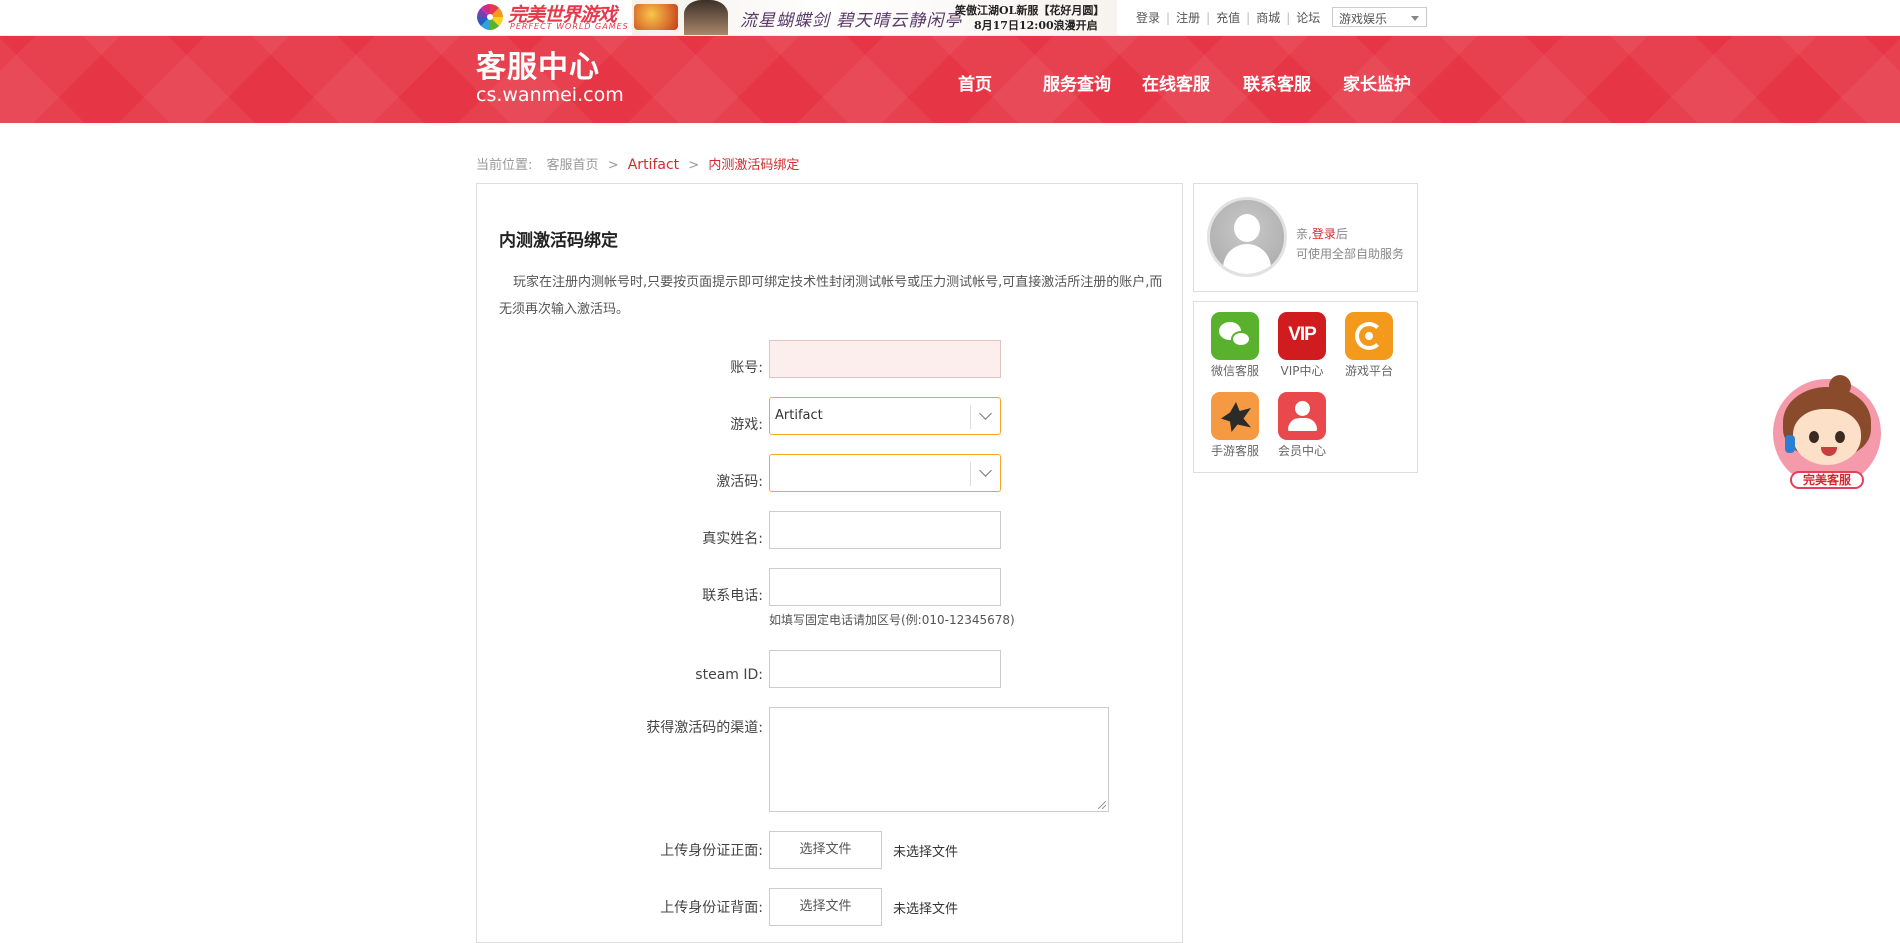 This screenshot has width=1900, height=943. I want to click on game-entertainment-select: 游戏娱乐, so click(1379, 17).